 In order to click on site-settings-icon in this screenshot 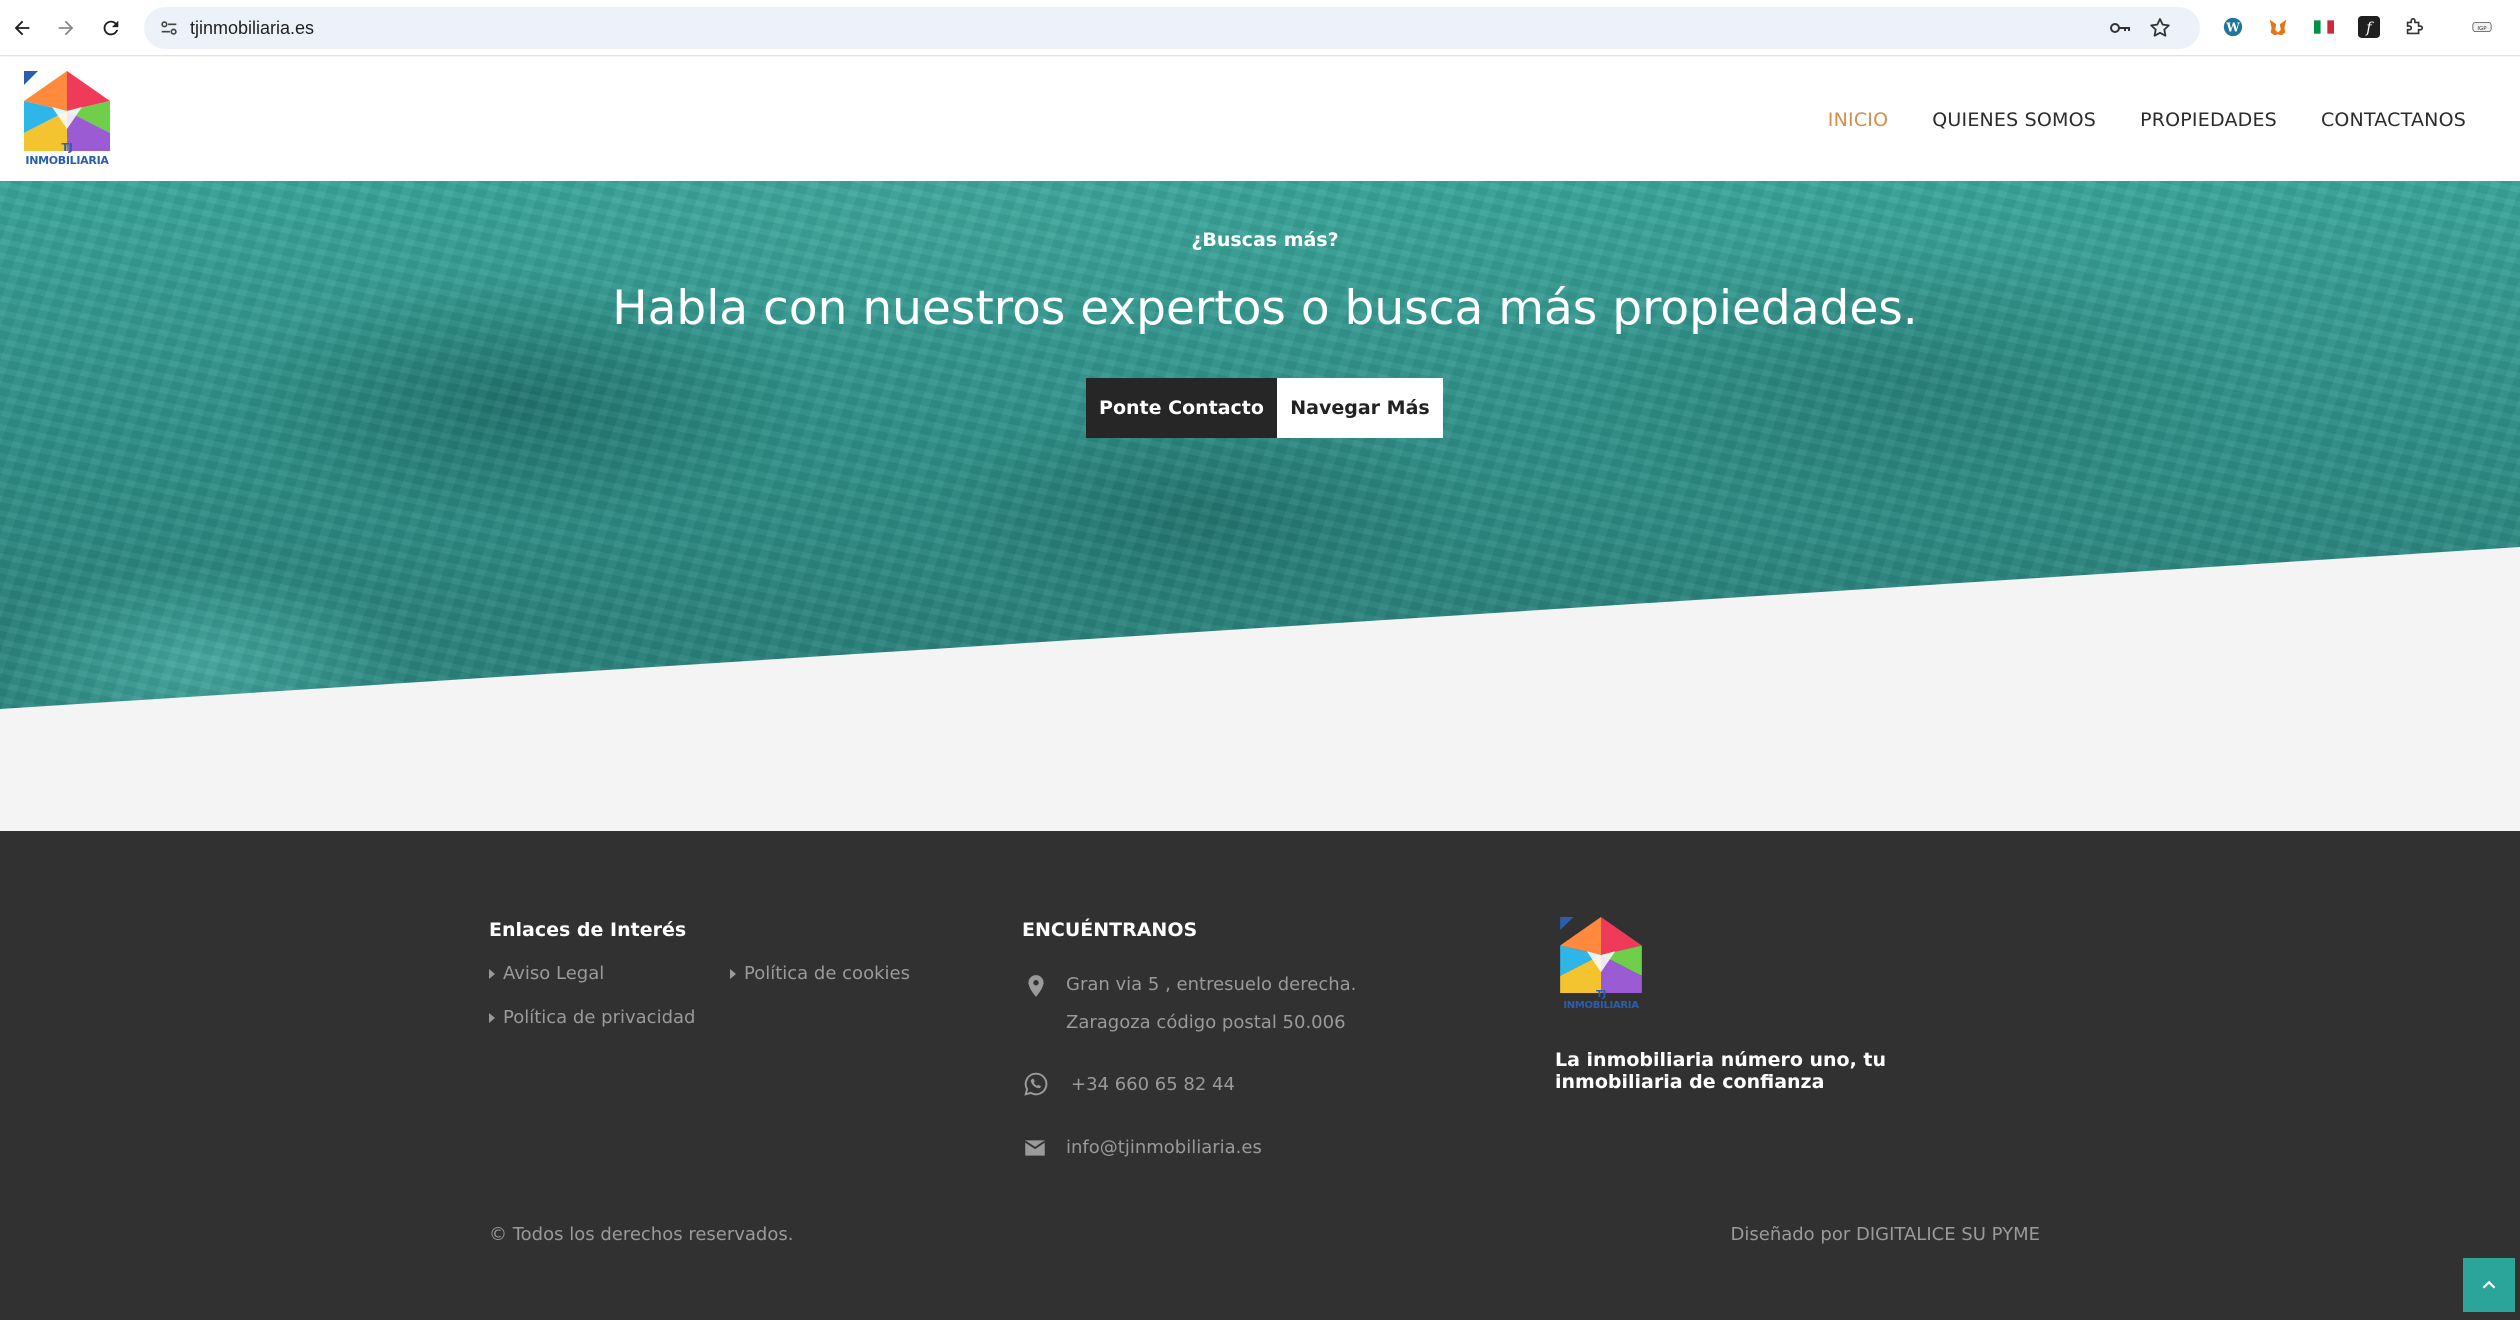, I will do `click(169, 28)`.